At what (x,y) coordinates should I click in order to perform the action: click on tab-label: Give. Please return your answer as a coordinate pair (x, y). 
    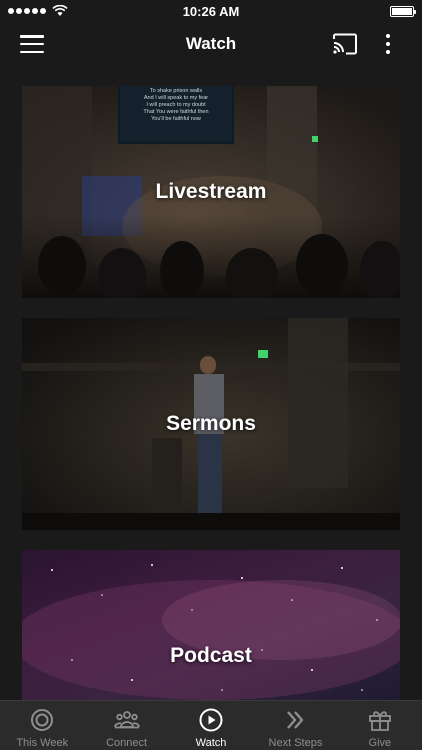
    Looking at the image, I should click on (380, 743).